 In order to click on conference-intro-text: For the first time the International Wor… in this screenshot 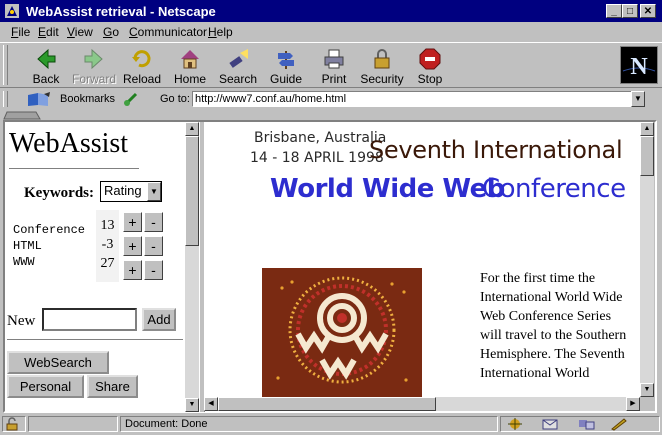, I will do `click(553, 326)`.